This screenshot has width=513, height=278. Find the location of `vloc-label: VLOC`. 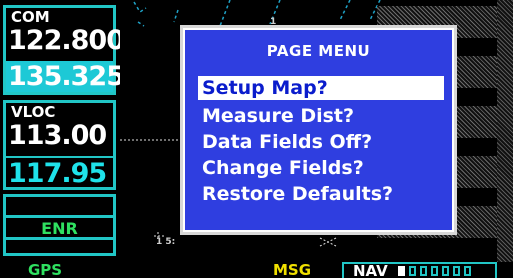

vloc-label: VLOC is located at coordinates (33, 112).